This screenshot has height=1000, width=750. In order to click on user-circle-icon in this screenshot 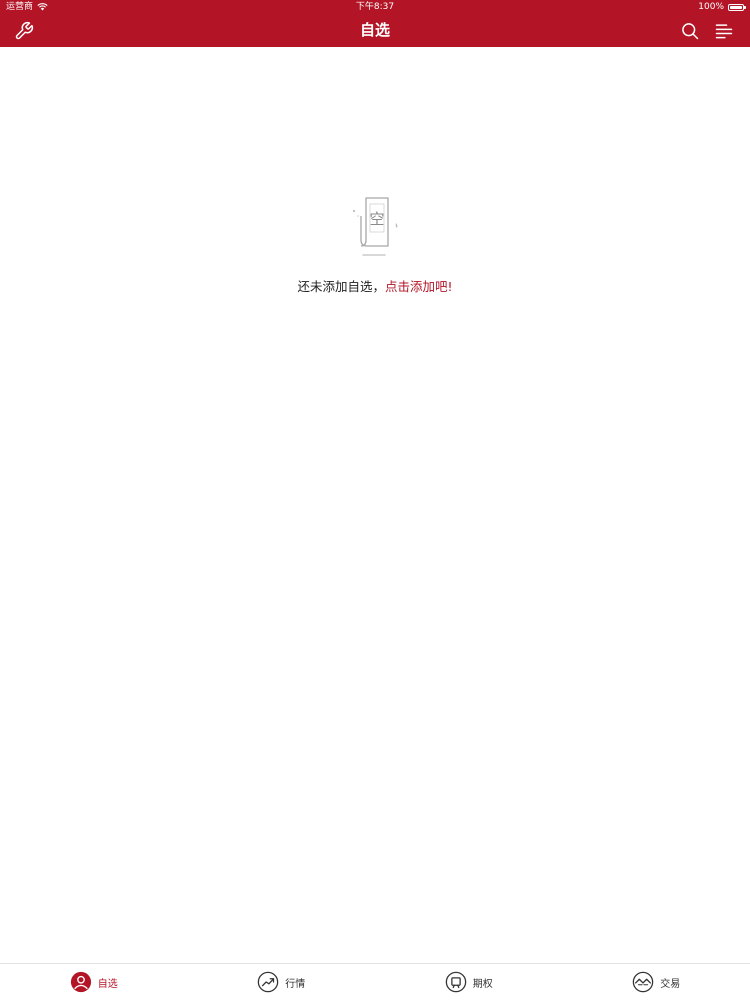, I will do `click(80, 982)`.